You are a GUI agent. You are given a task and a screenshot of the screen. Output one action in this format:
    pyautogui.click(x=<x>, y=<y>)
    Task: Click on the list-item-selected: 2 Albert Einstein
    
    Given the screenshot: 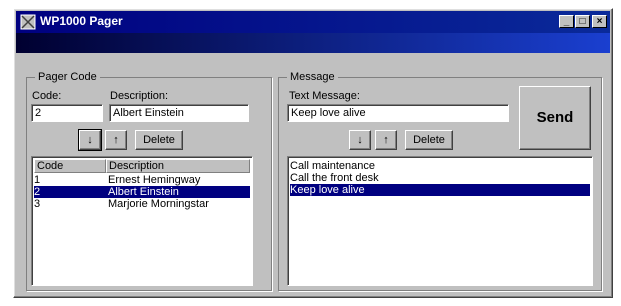 What is the action you would take?
    pyautogui.click(x=142, y=192)
    